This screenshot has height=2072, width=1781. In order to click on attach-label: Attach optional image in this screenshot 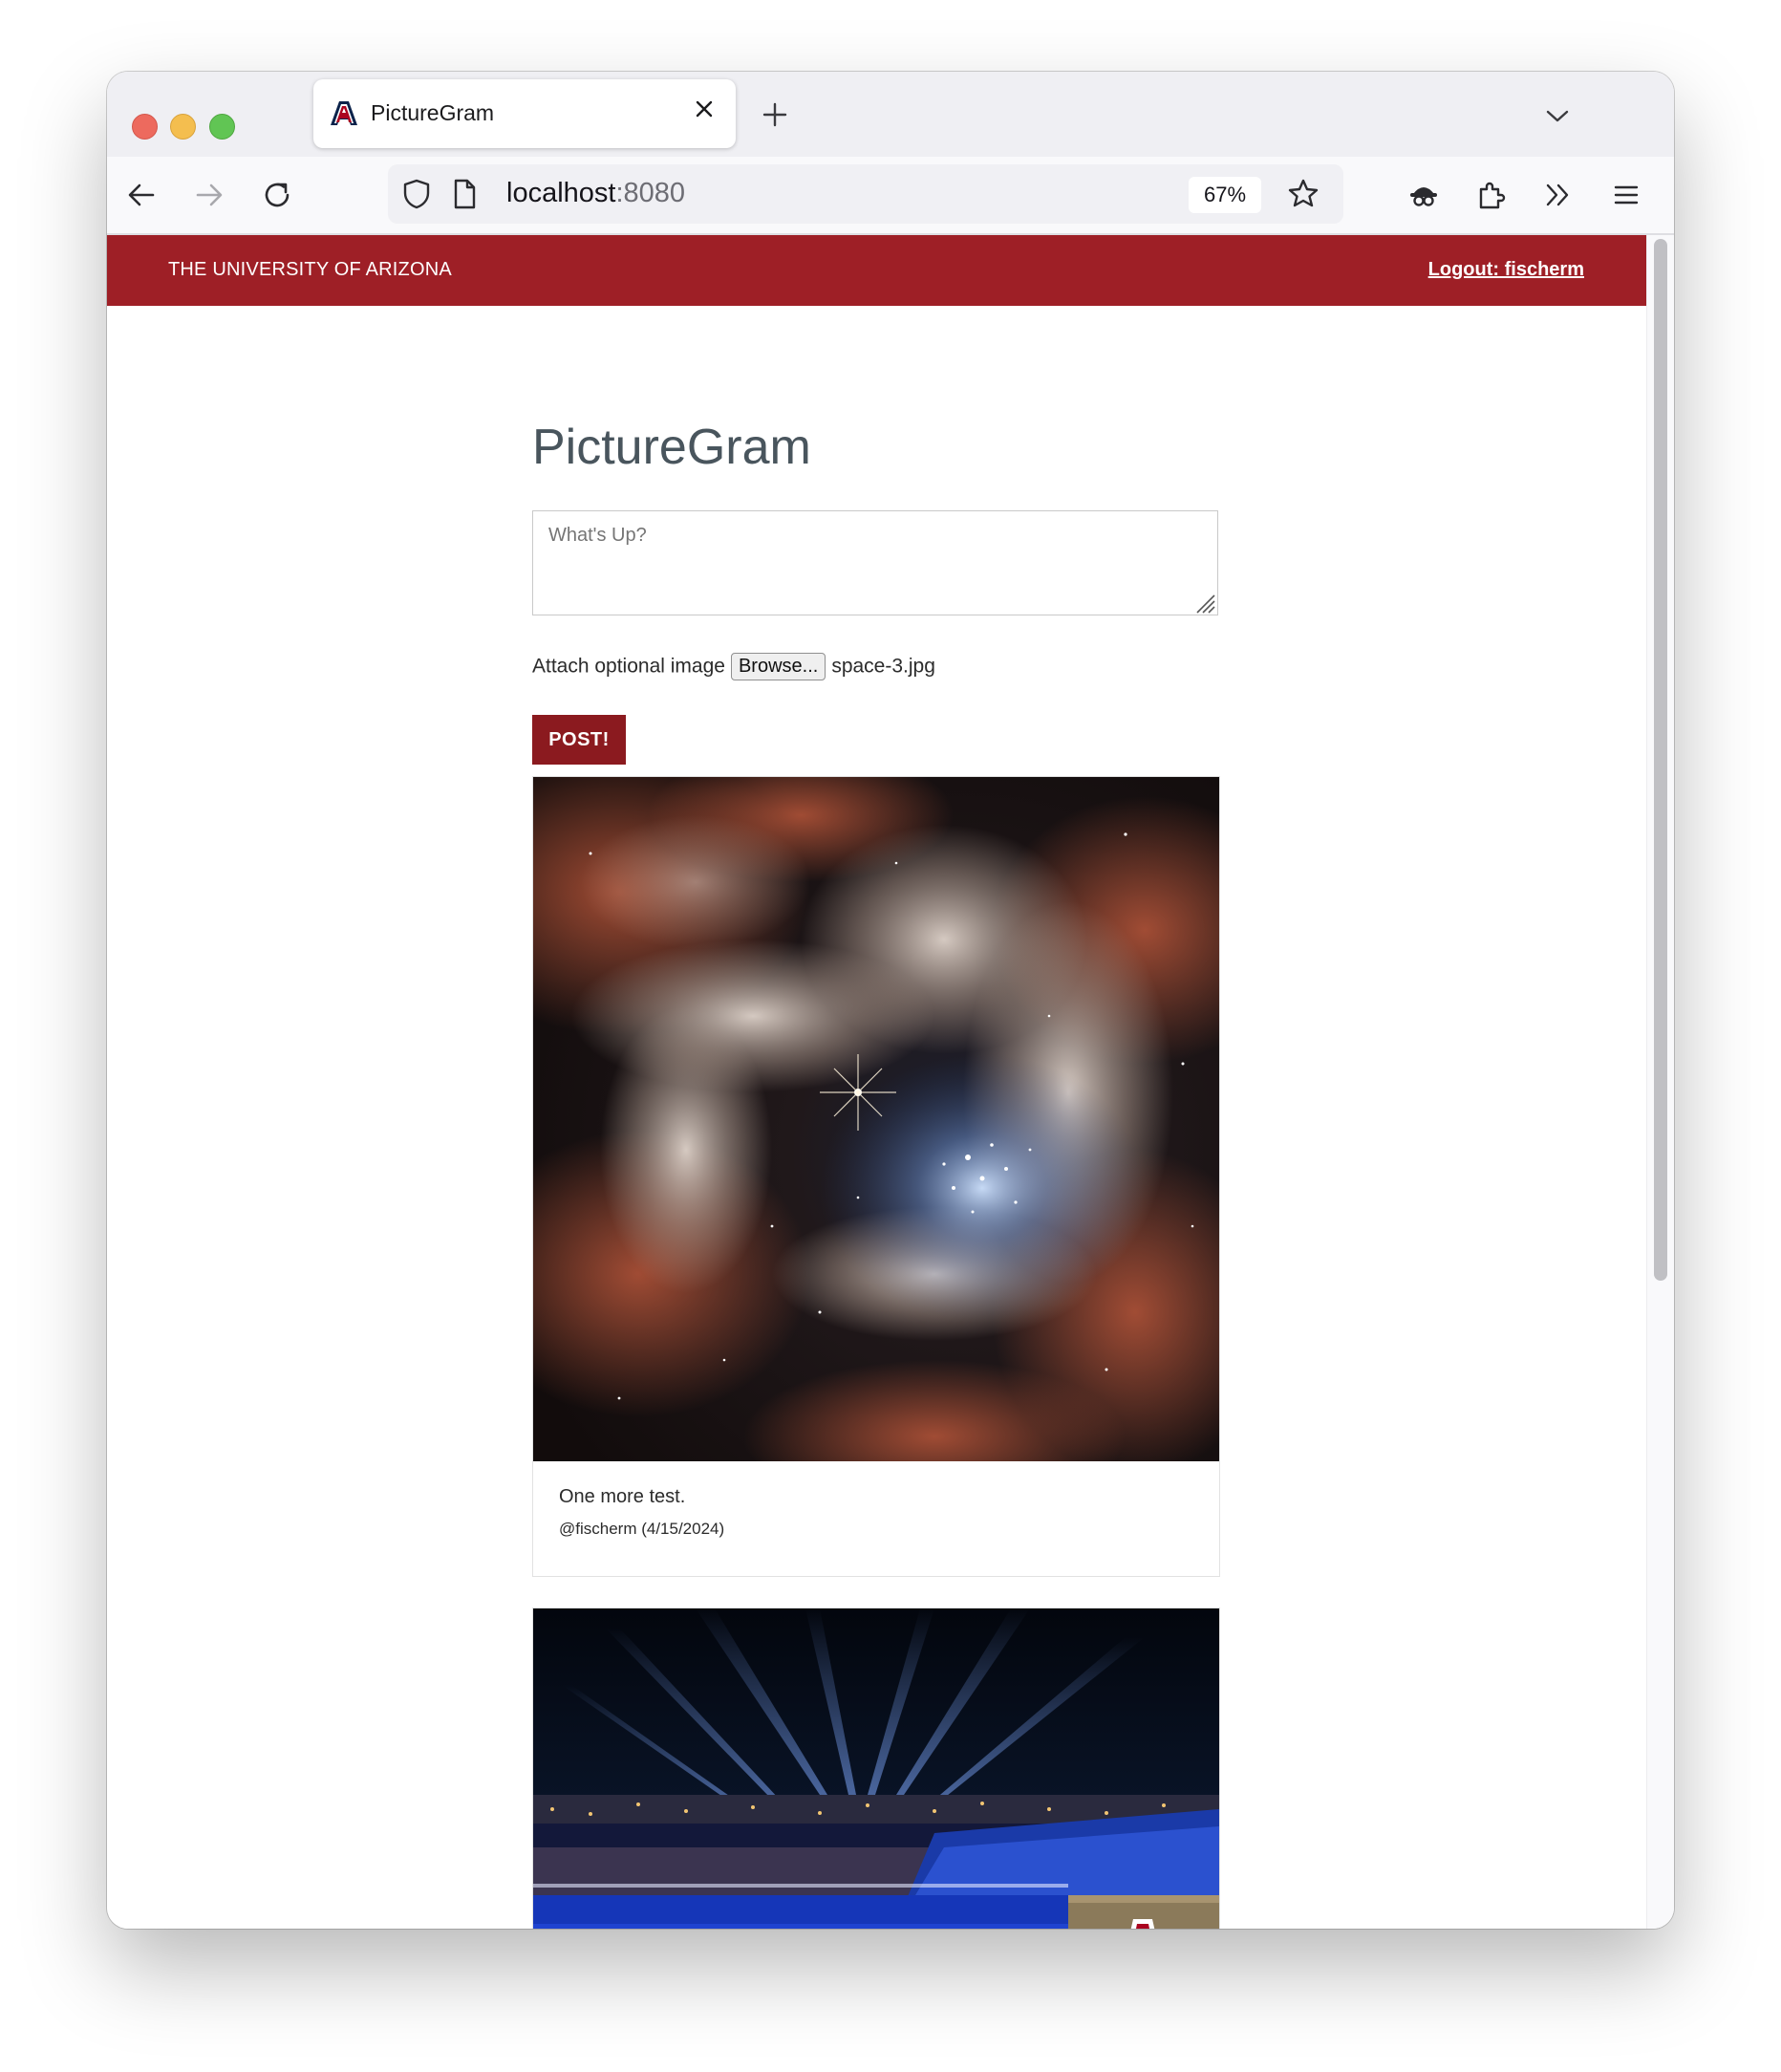, I will do `click(628, 666)`.